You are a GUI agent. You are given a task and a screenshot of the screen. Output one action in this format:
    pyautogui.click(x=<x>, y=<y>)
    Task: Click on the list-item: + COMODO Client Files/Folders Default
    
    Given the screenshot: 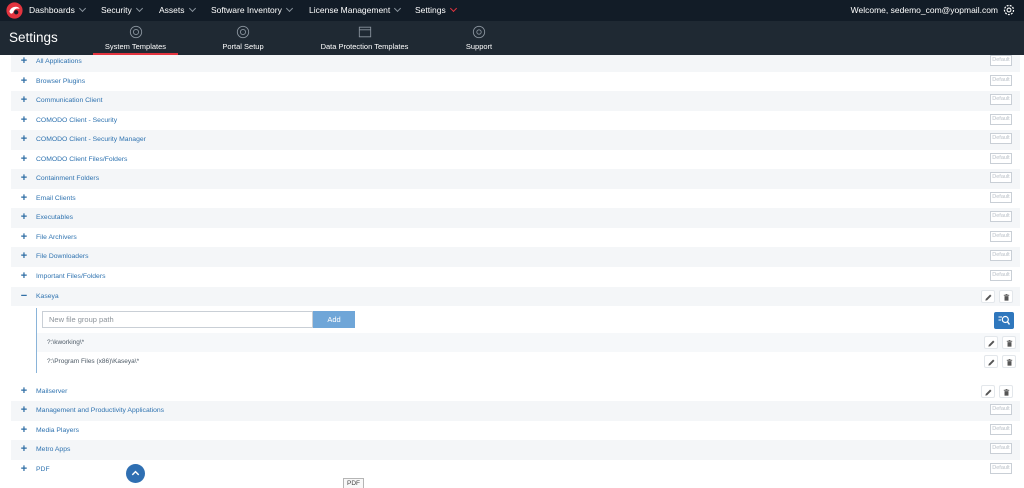 What is the action you would take?
    pyautogui.click(x=515, y=160)
    